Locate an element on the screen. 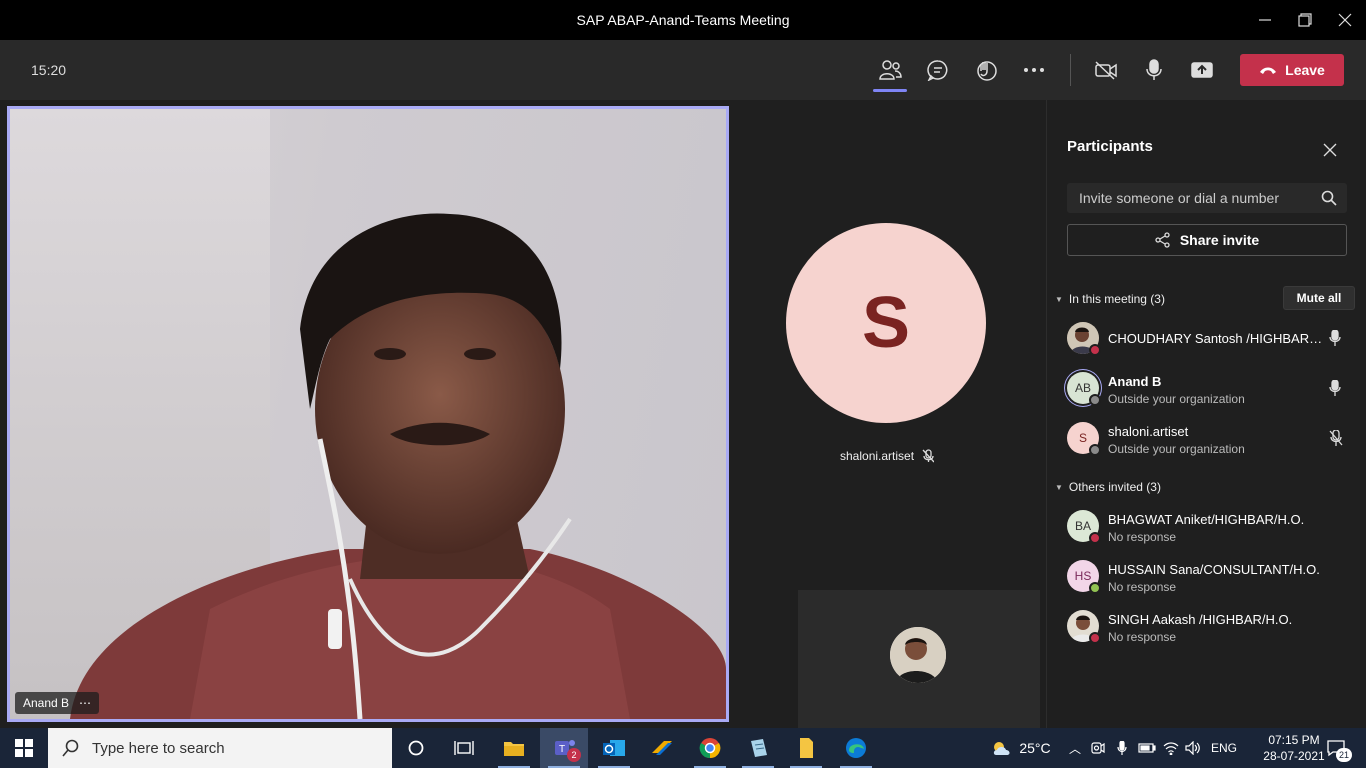  battery-tray-icon is located at coordinates (1147, 748).